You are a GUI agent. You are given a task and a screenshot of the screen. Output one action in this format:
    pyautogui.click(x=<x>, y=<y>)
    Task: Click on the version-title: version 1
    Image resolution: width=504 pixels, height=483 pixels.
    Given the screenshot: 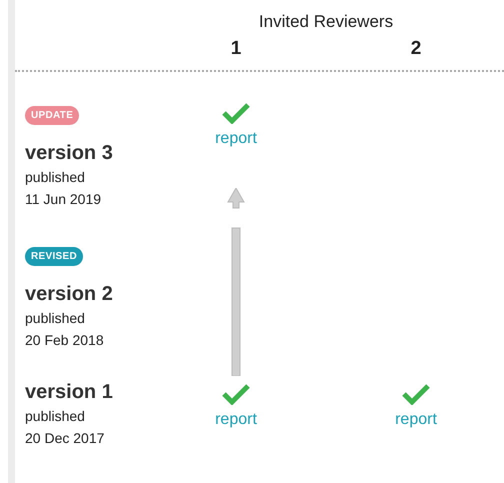 What is the action you would take?
    pyautogui.click(x=69, y=392)
    